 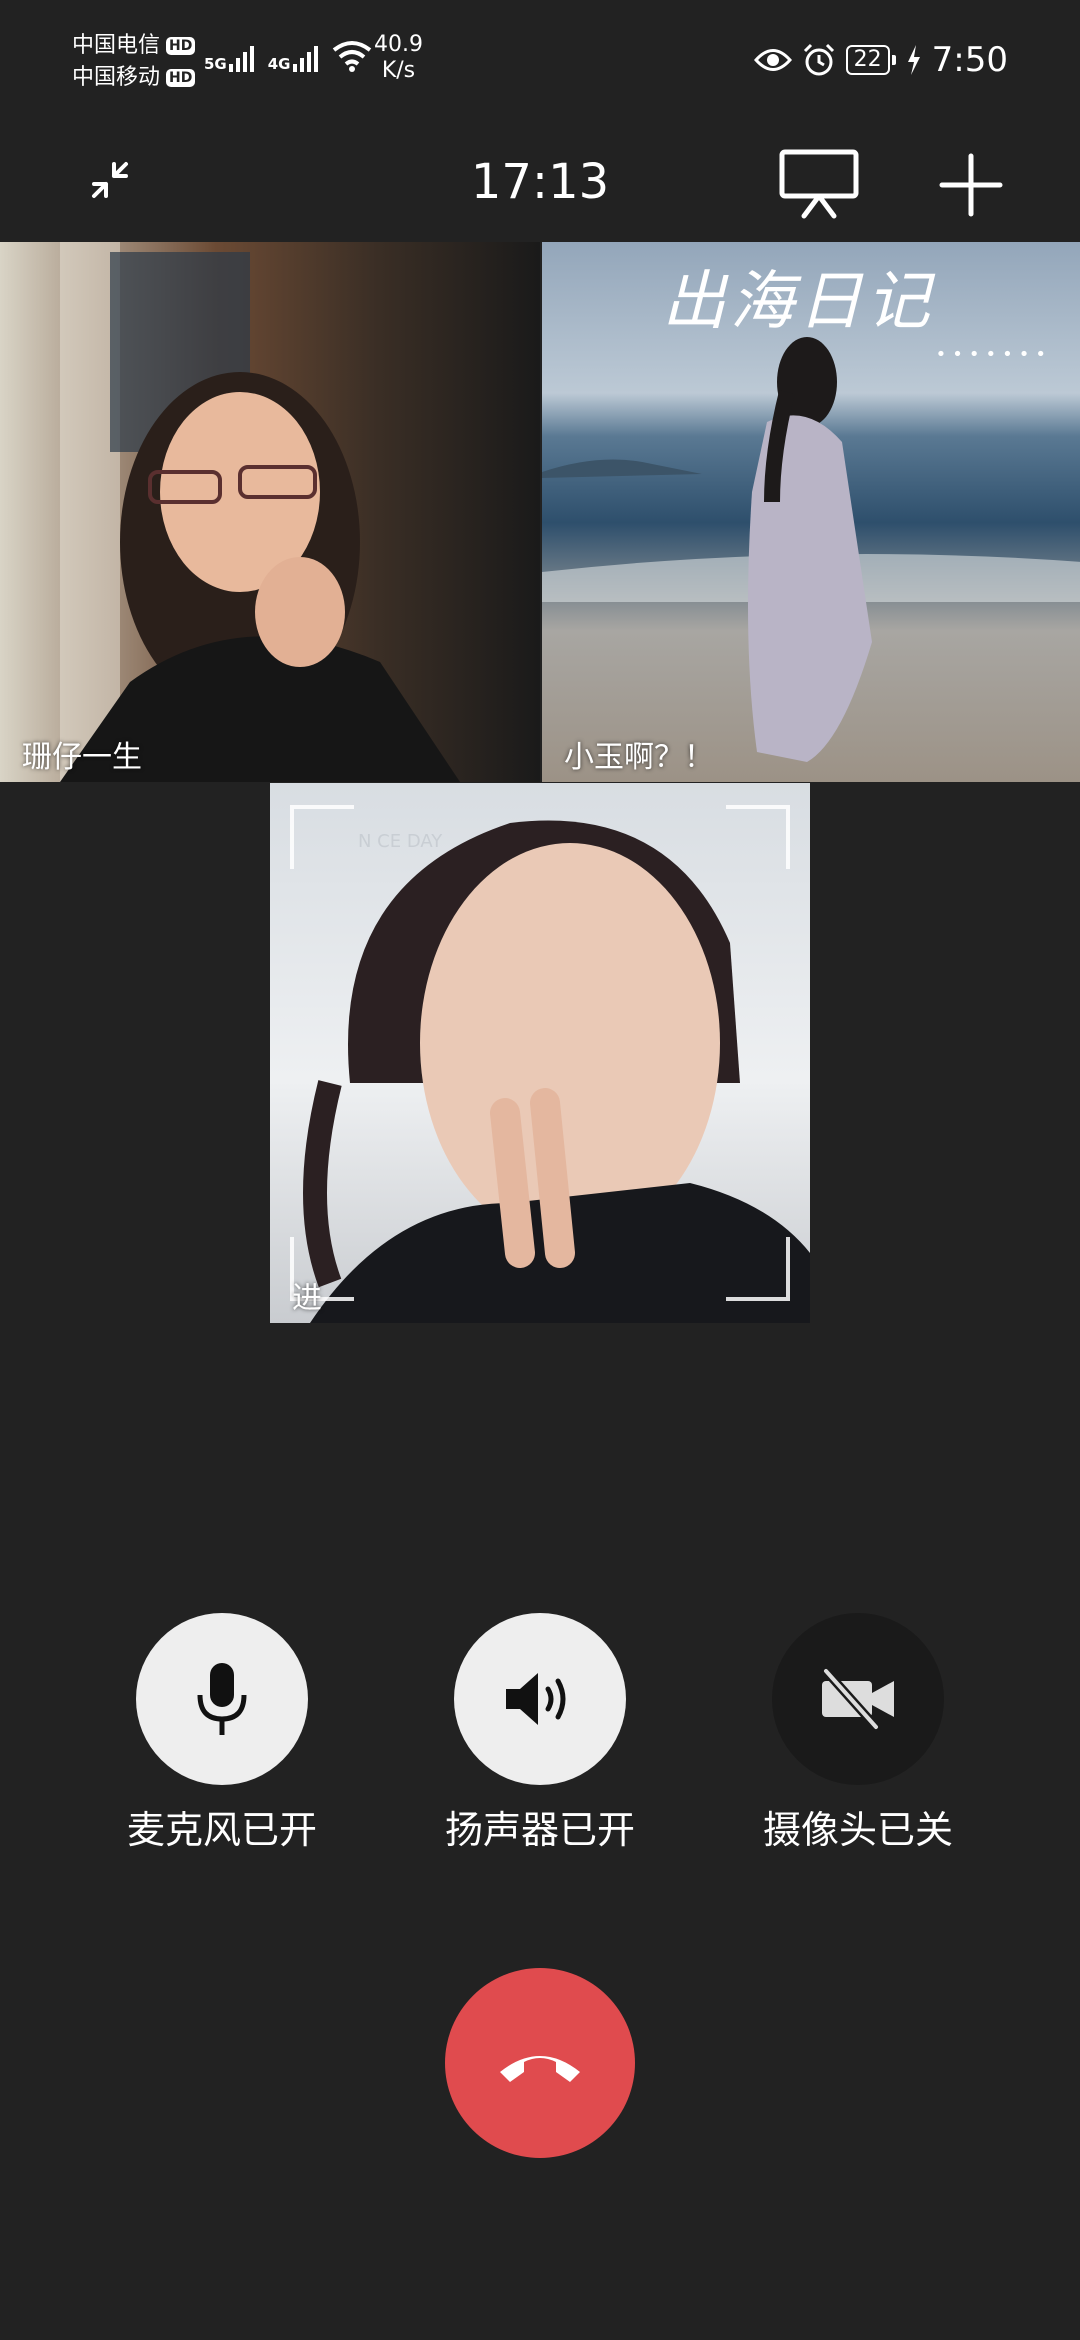 I want to click on speaker-control: 扬声器已开, so click(x=540, y=1733).